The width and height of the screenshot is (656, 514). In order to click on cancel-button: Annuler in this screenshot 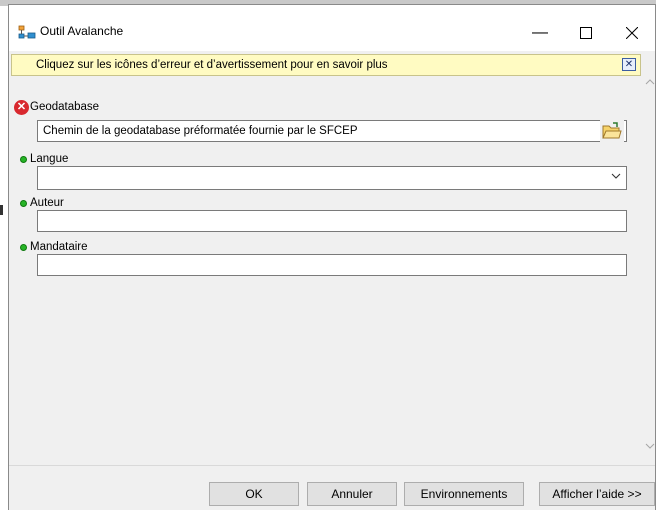, I will do `click(352, 494)`.